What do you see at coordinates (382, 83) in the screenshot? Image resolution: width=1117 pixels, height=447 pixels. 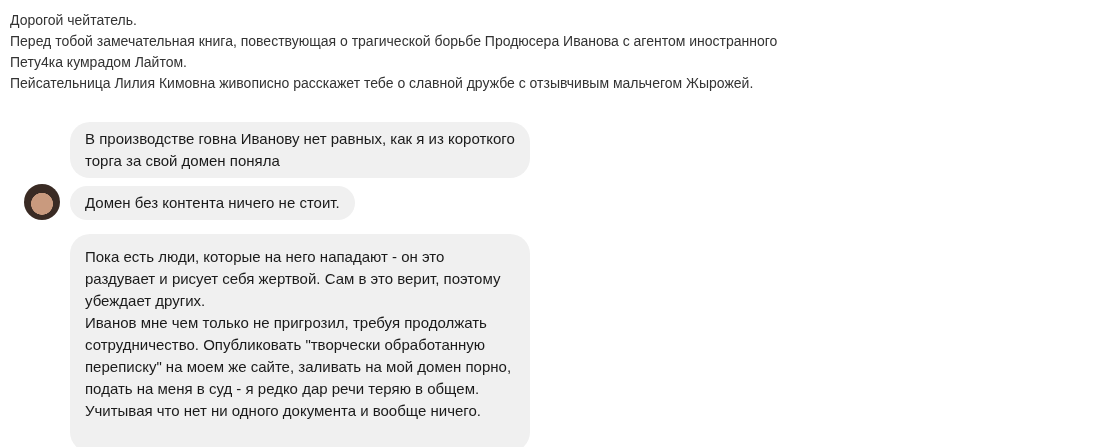 I see `intro-text: Пейсательница Лилия Кимовна живописно расскажет тебе о славной дружбе с отзывчивым мальчегом Жырожей.` at bounding box center [382, 83].